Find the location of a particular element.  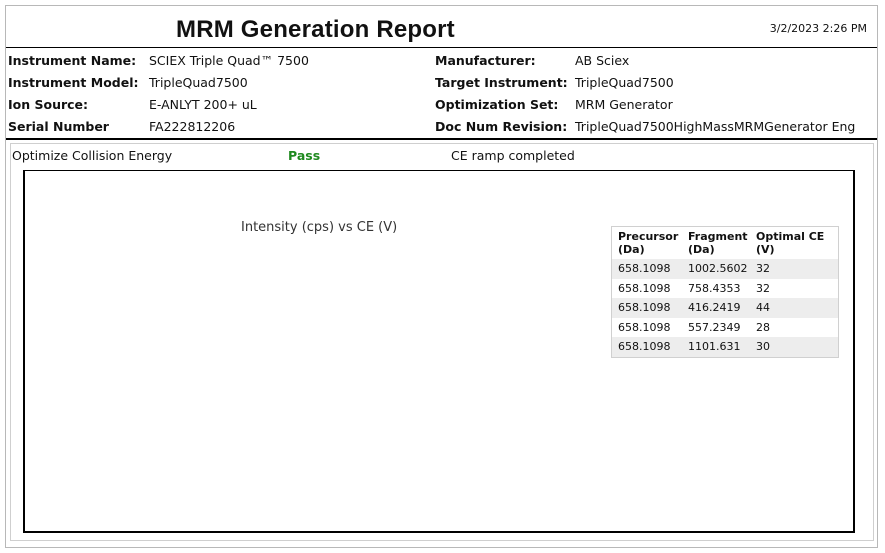

cell-optimal-ce: 44 is located at coordinates (763, 308).